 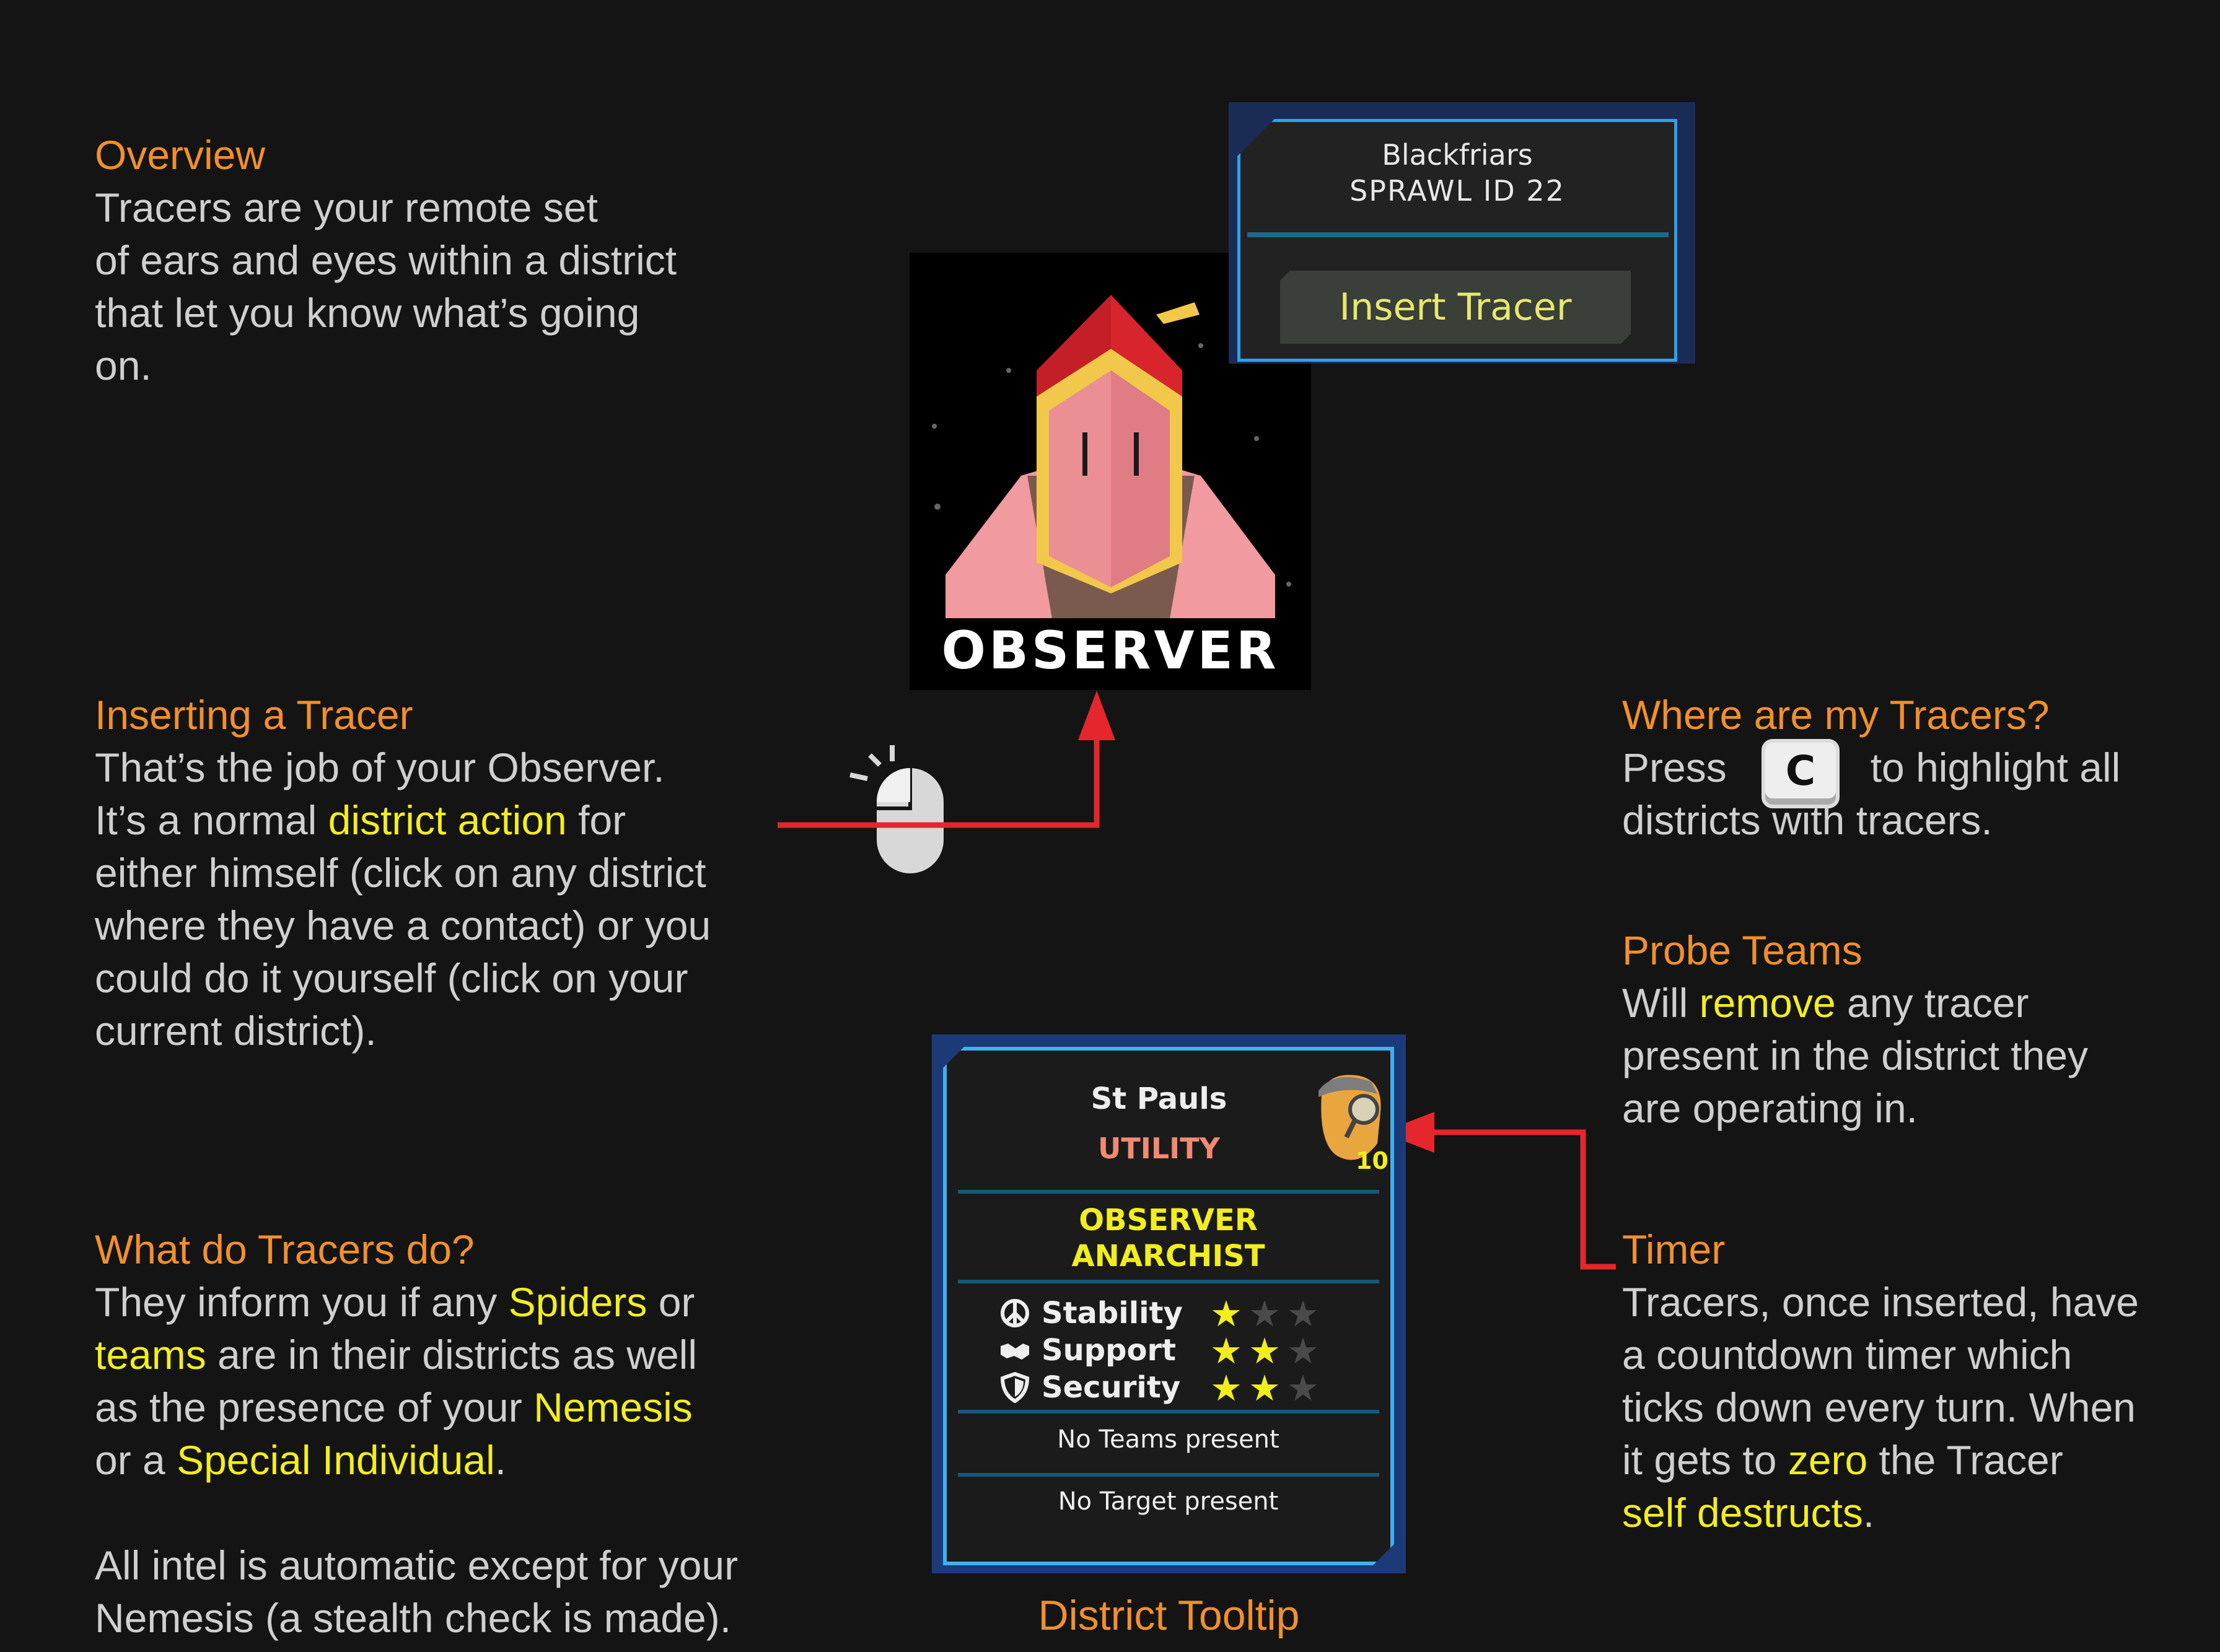 What do you see at coordinates (394, 1407) in the screenshot?
I see `what-do-line: as the presence of your Nemesis` at bounding box center [394, 1407].